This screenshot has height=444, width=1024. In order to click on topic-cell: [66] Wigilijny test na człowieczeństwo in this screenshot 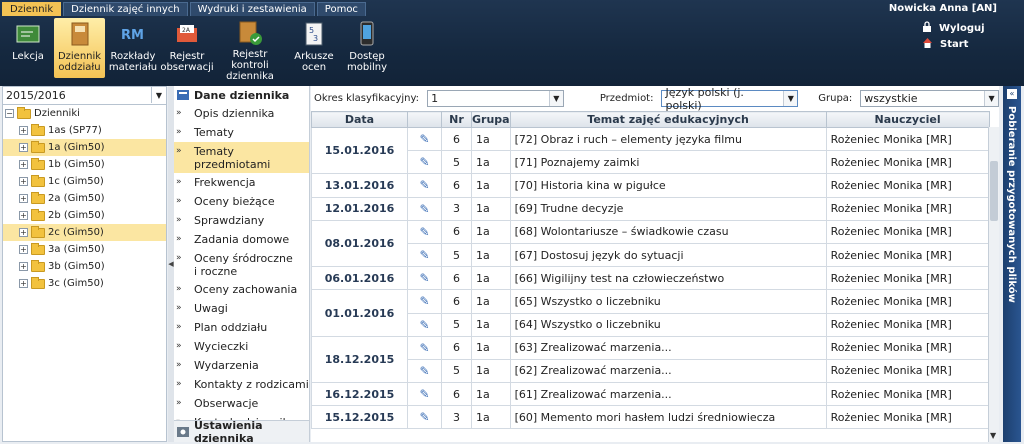, I will do `click(668, 278)`.